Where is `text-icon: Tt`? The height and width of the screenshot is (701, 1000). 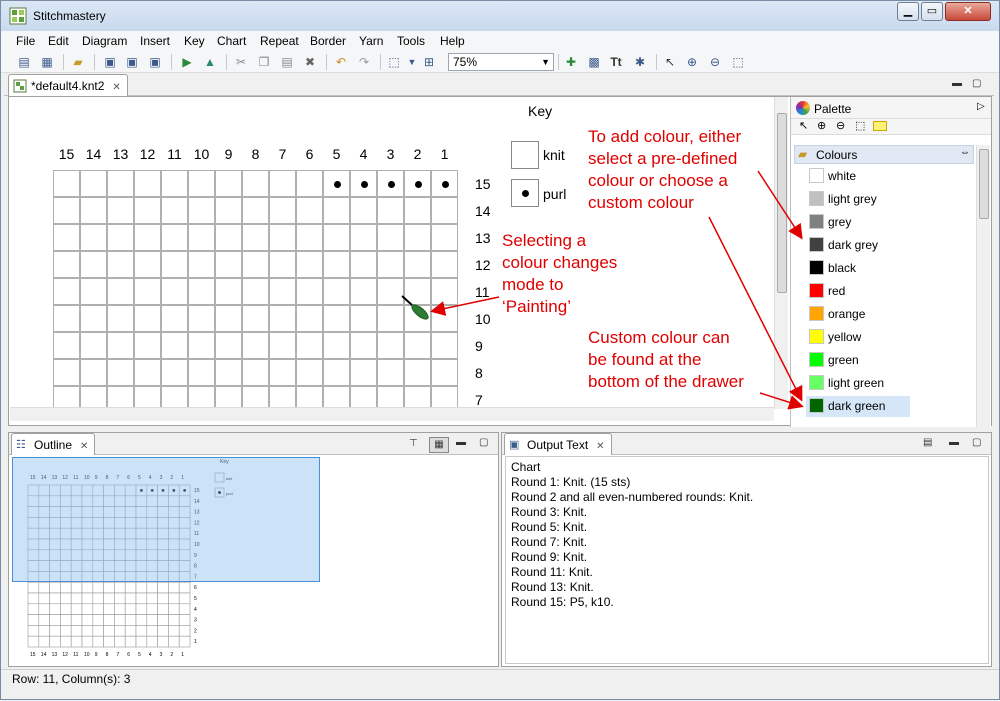 text-icon: Tt is located at coordinates (616, 62).